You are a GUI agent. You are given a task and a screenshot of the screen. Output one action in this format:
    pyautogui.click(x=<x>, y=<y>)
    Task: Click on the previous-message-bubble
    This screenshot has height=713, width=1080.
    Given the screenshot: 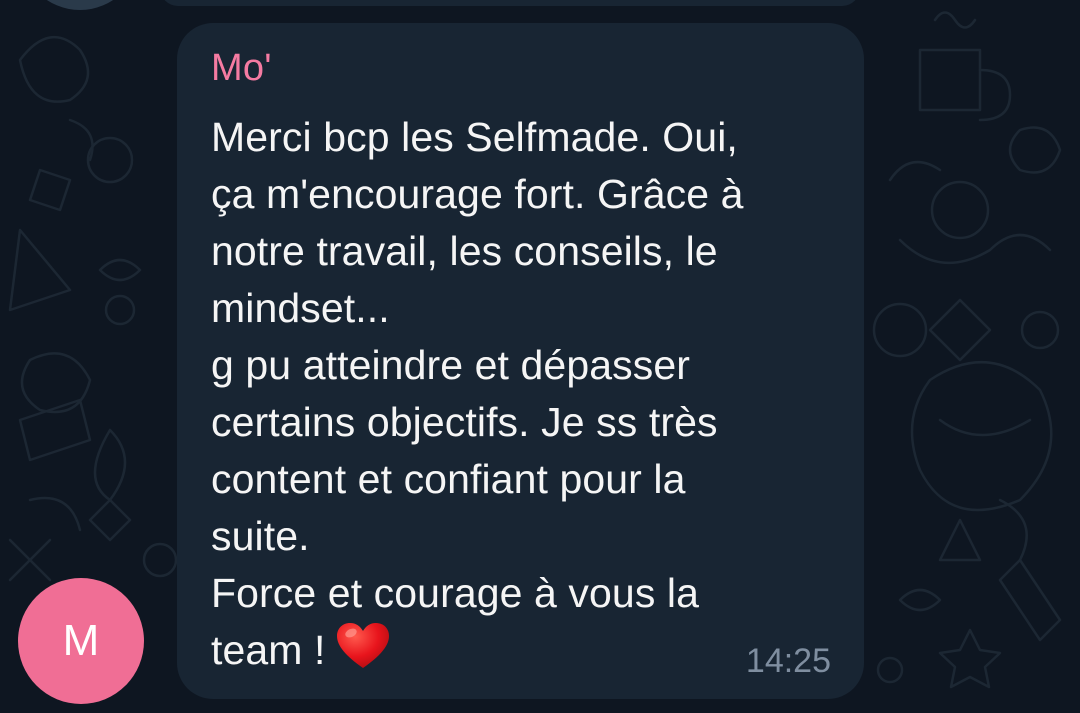 What is the action you would take?
    pyautogui.click(x=510, y=3)
    